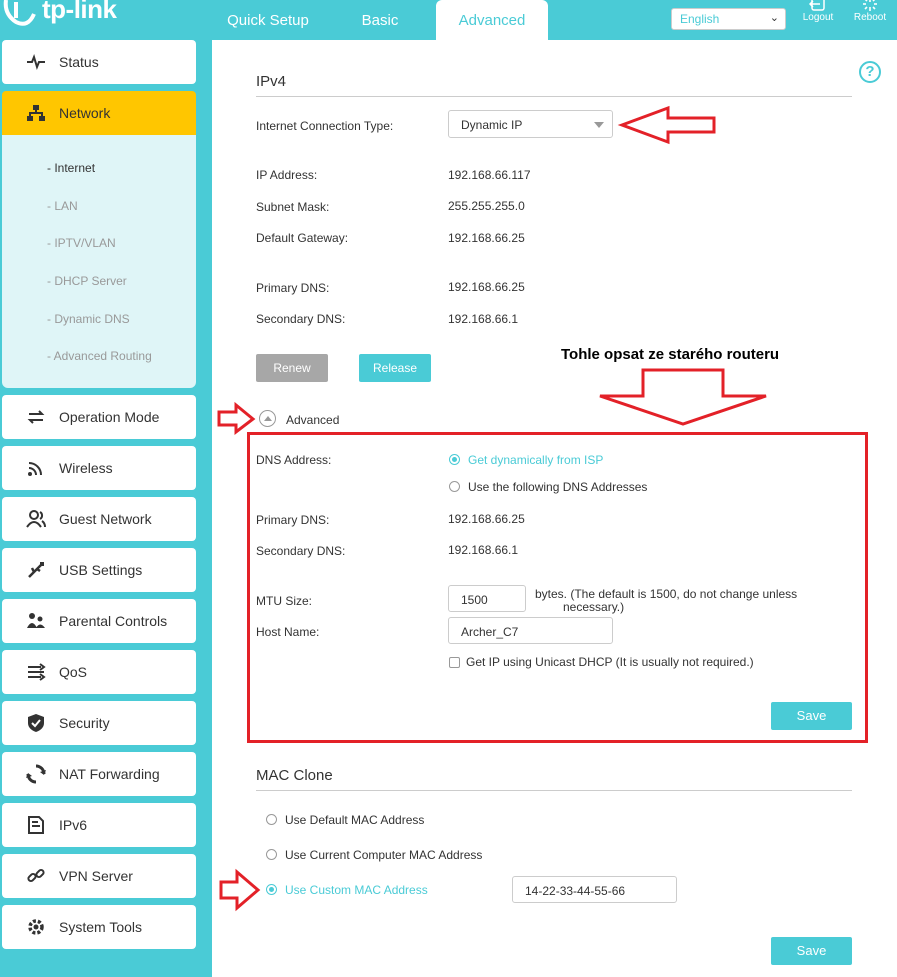 The width and height of the screenshot is (897, 977). What do you see at coordinates (271, 819) in the screenshot?
I see `mac-default-radio` at bounding box center [271, 819].